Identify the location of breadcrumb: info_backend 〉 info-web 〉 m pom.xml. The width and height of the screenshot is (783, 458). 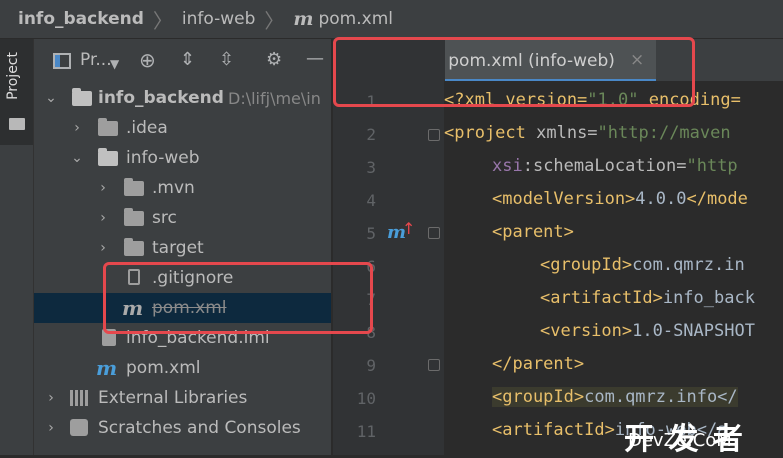
(391, 19).